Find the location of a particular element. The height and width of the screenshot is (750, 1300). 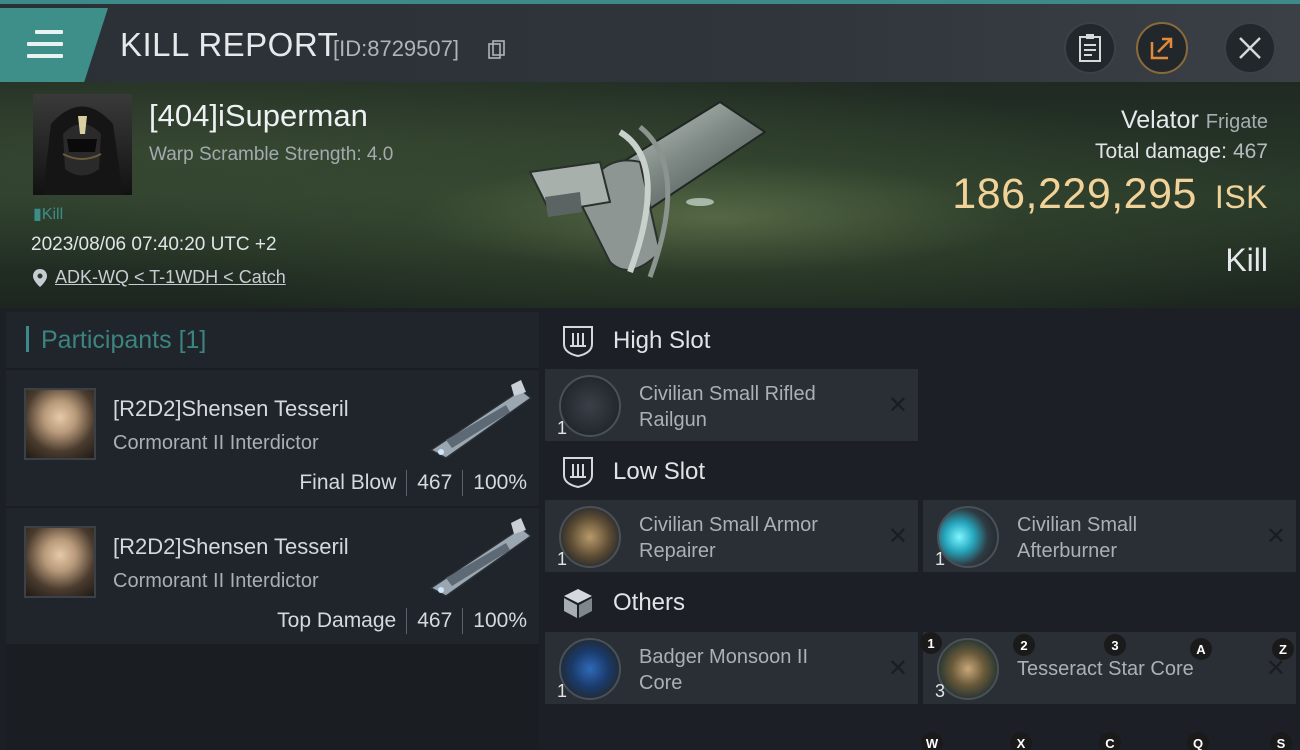

key-hint: 1 is located at coordinates (931, 643).